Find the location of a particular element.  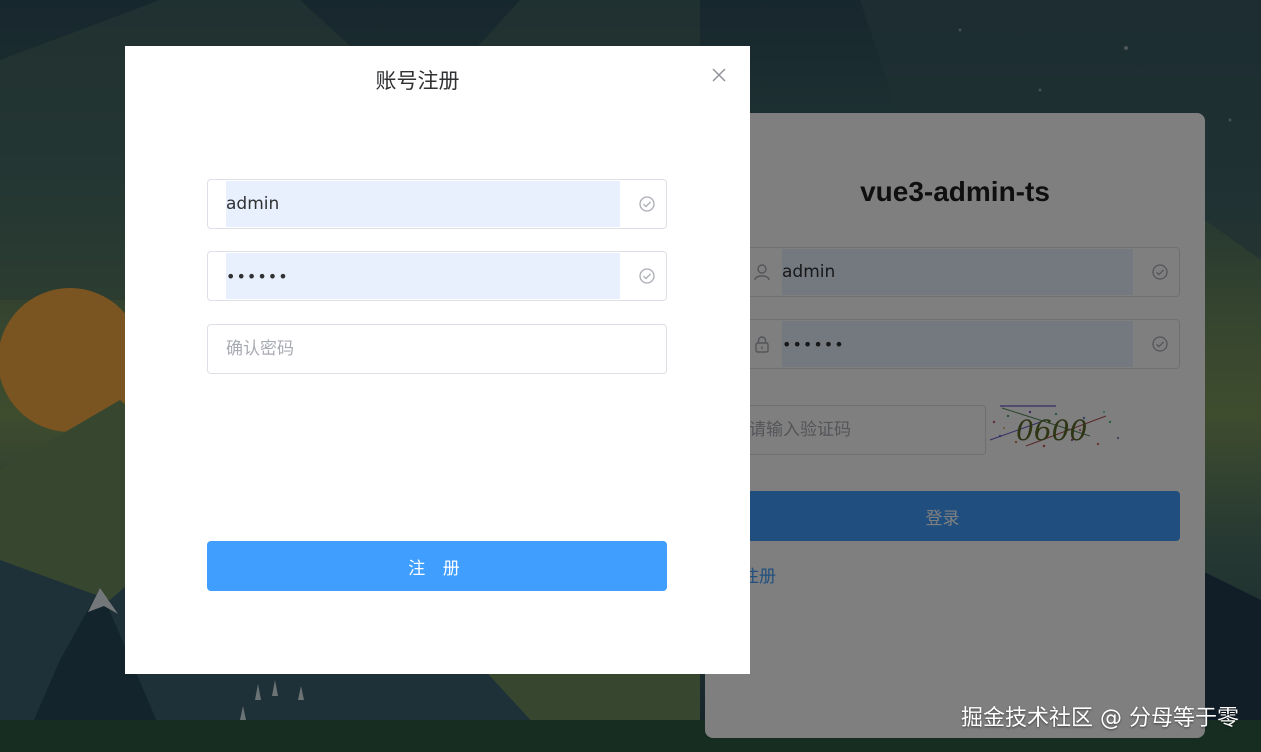

watermark: 掘金技术社区 @ 分母等于零 is located at coordinates (1100, 718).